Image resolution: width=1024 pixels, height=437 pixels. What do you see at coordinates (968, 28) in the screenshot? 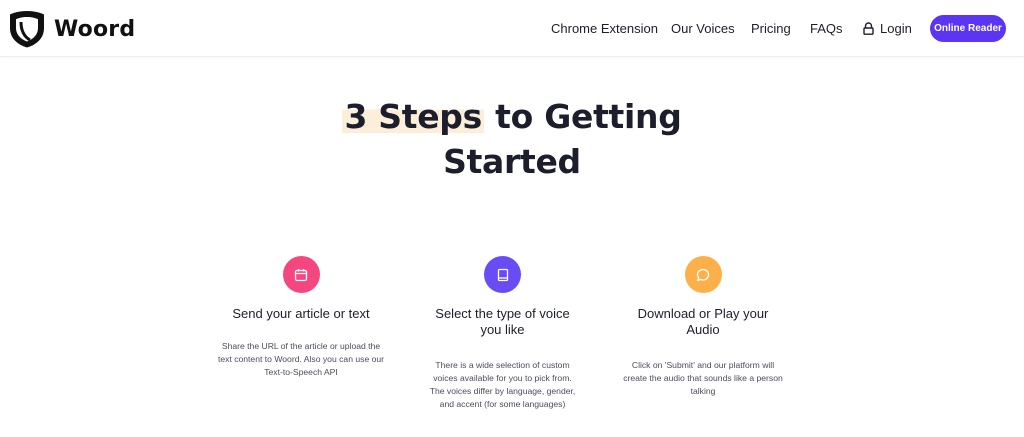
I see `online-reader-button: Online Reader` at bounding box center [968, 28].